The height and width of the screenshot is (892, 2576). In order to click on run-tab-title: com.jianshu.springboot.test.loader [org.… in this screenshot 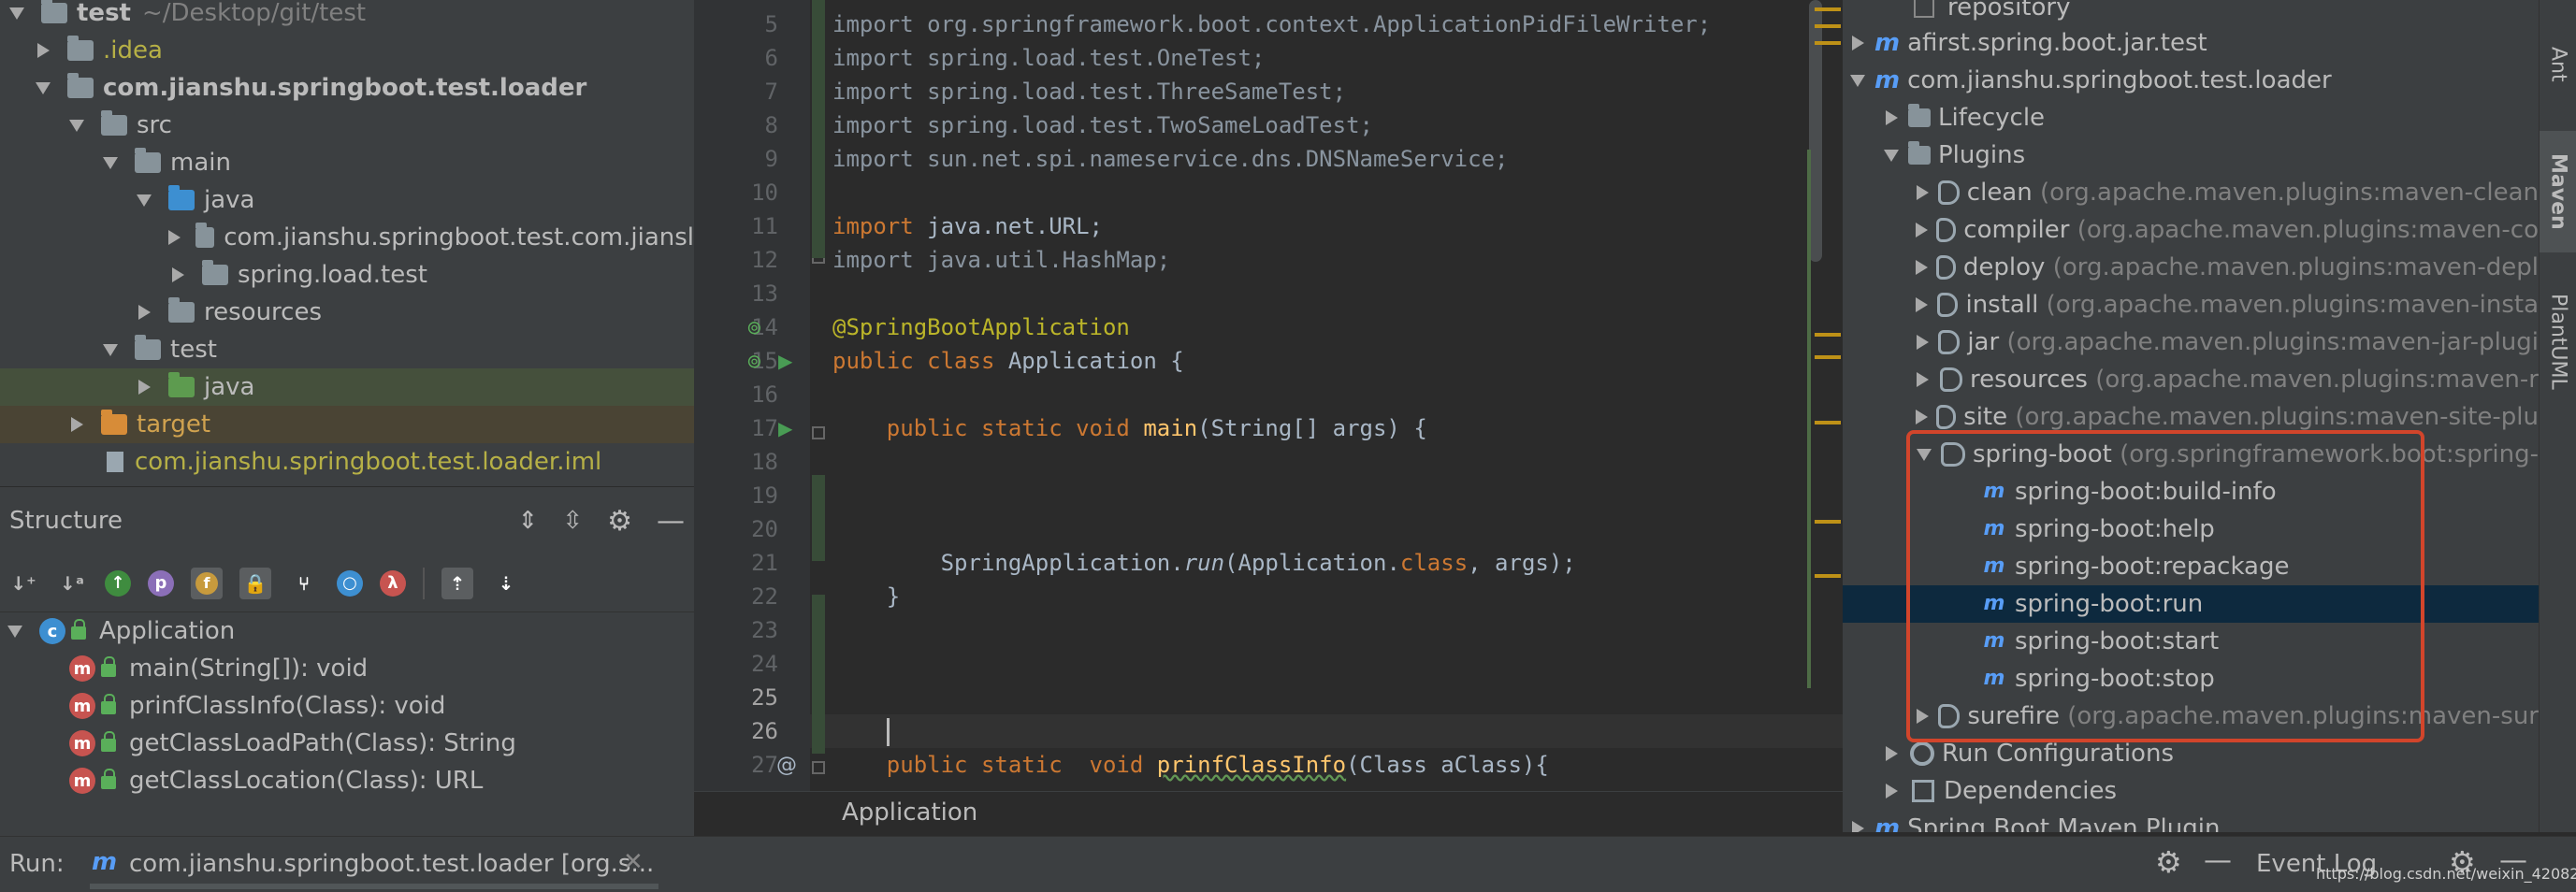, I will do `click(391, 864)`.